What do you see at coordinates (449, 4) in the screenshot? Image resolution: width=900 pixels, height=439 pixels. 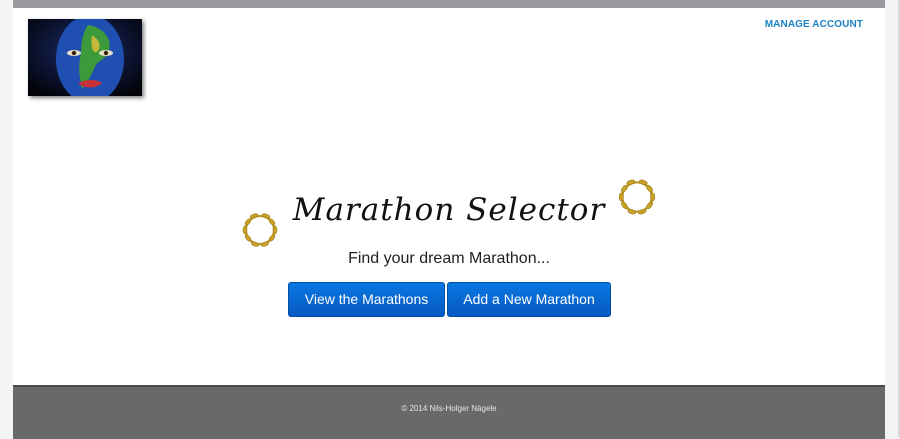 I see `top-bar` at bounding box center [449, 4].